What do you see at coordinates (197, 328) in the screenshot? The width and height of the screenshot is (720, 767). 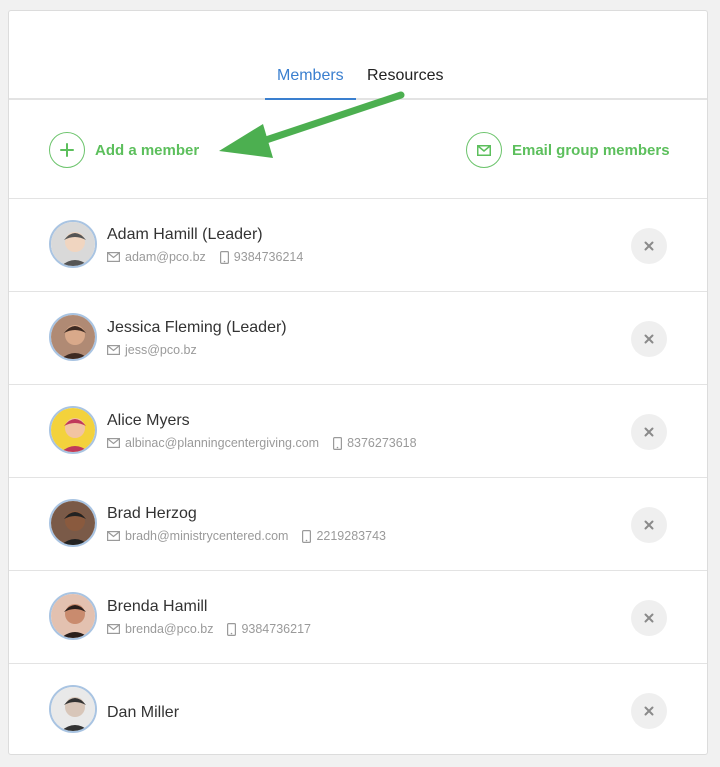 I see `member-name: Jessica Fleming (Leader)` at bounding box center [197, 328].